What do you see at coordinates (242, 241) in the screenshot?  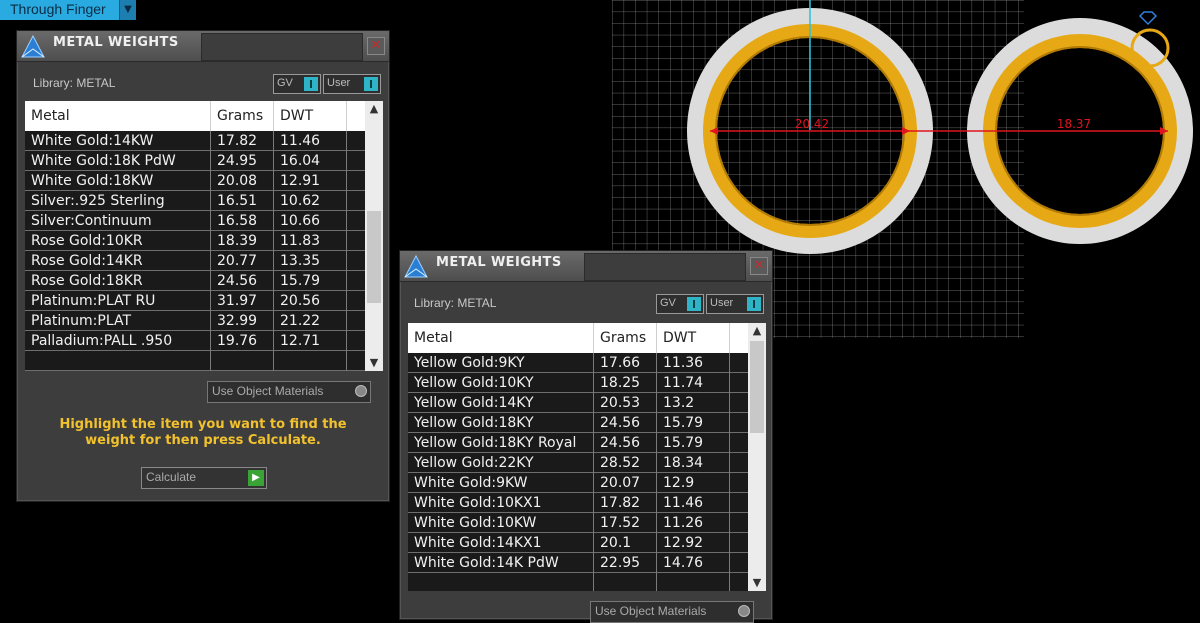 I see `cell-grams: 18.39` at bounding box center [242, 241].